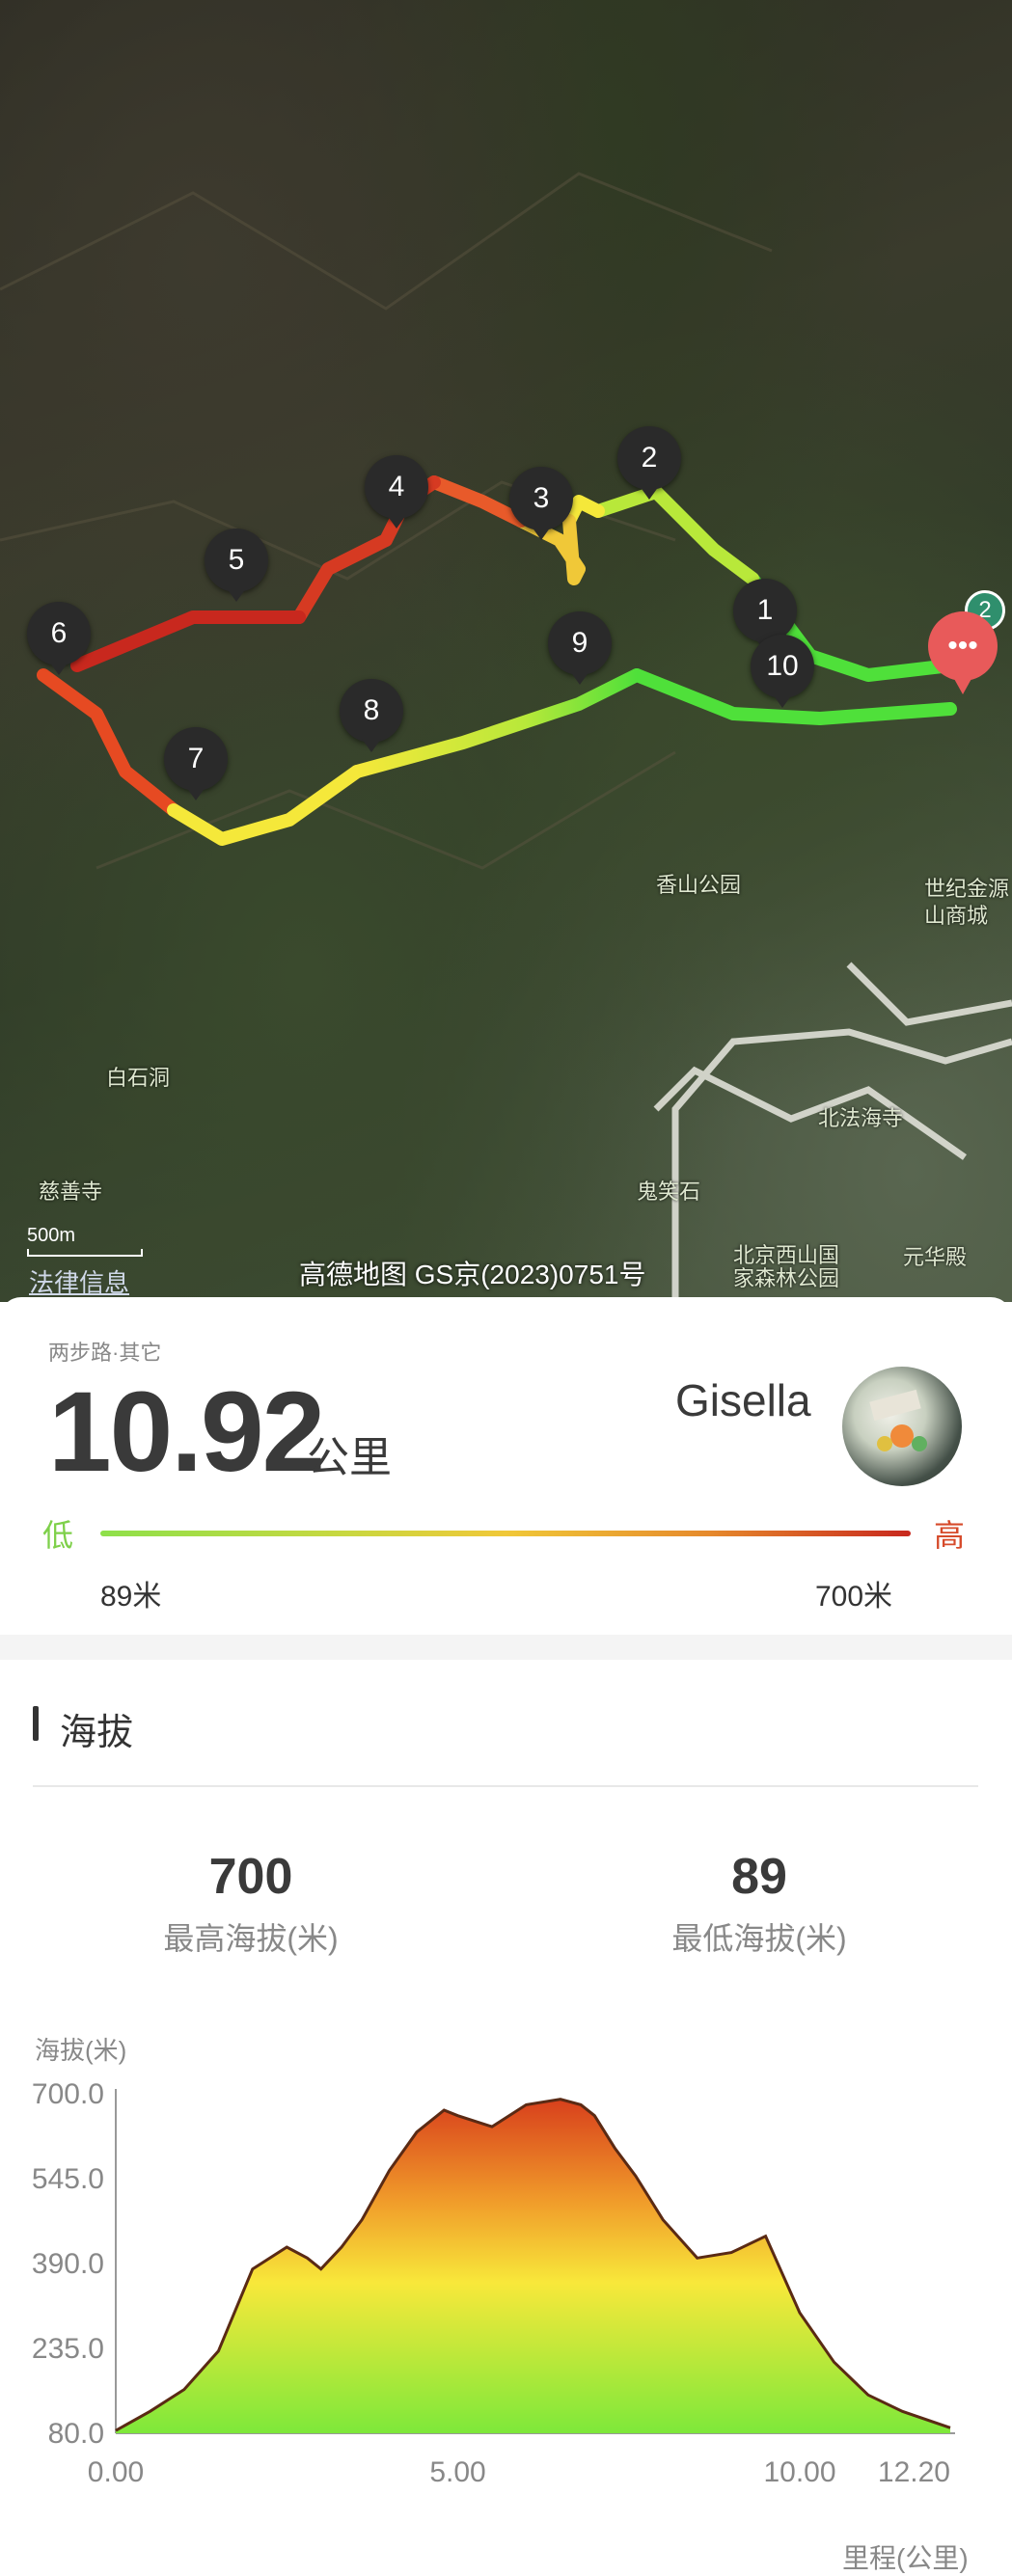 The width and height of the screenshot is (1012, 2576). What do you see at coordinates (138, 1078) in the screenshot?
I see `map-label: 白石洞` at bounding box center [138, 1078].